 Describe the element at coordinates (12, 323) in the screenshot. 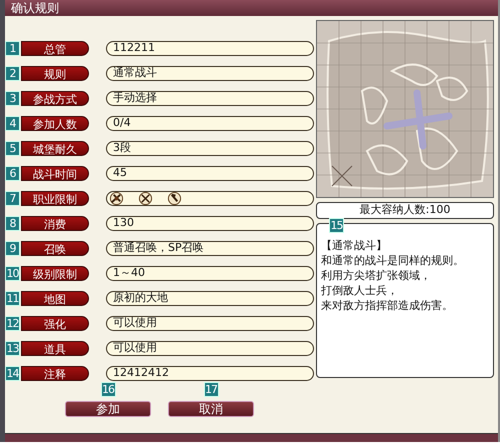

I see `number-badge: 12` at that location.